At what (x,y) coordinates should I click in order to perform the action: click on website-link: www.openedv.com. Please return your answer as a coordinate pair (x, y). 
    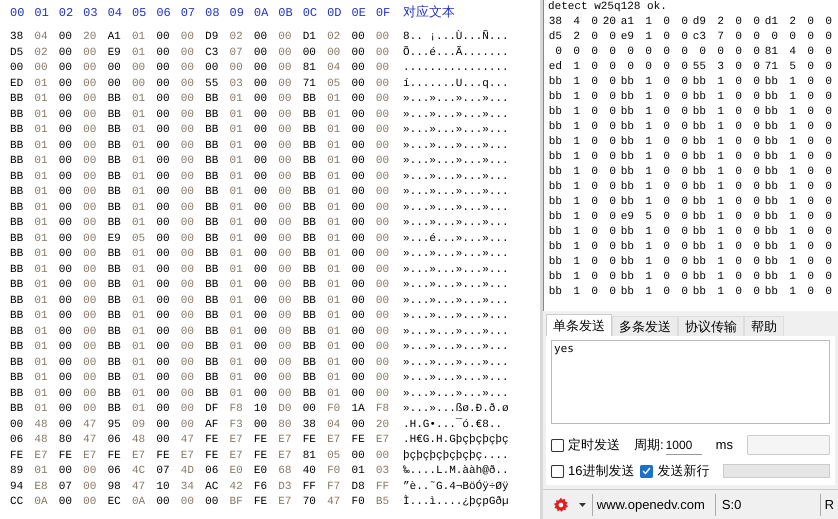
    Looking at the image, I should click on (650, 504).